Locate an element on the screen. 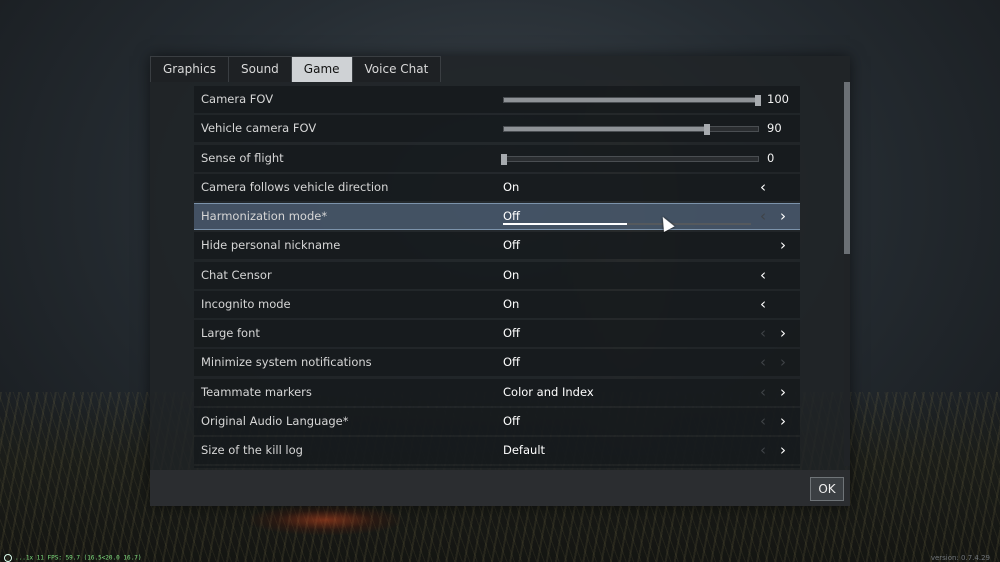 The height and width of the screenshot is (562, 1000). setting-row-kill-log-size: Size of the kill log Default ‹ › is located at coordinates (497, 450).